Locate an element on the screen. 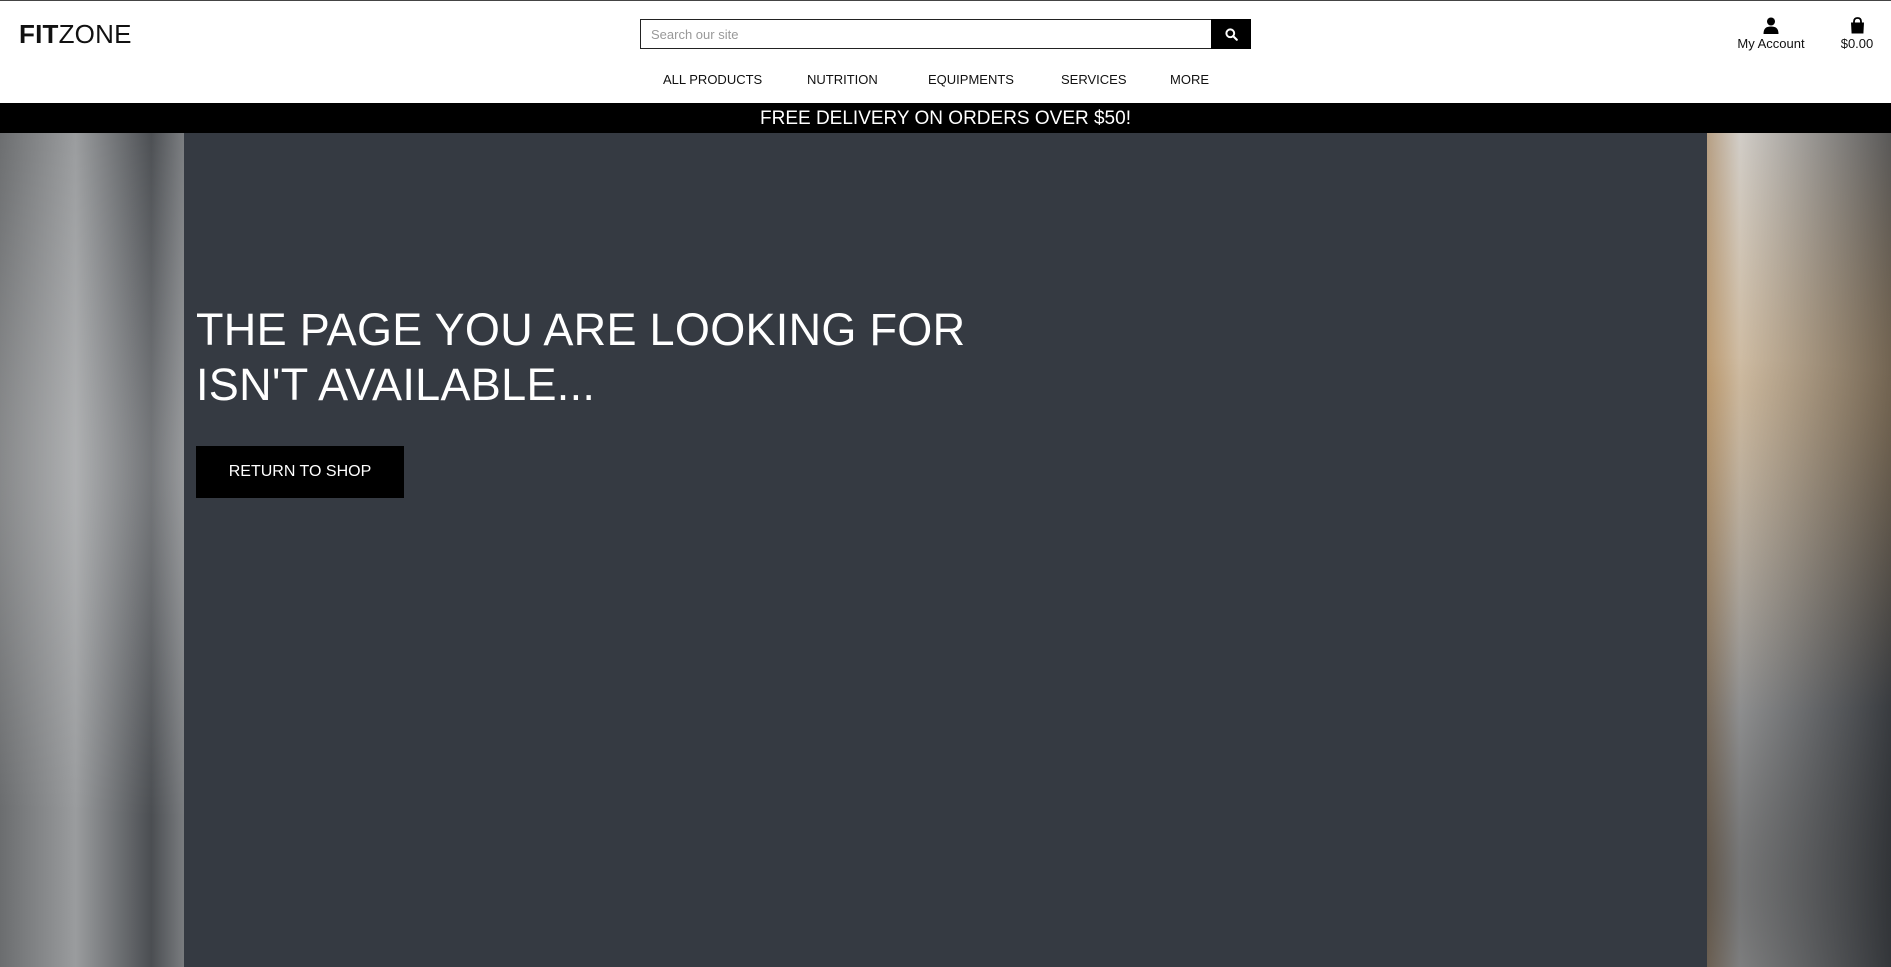  nav-more: MORE is located at coordinates (1189, 79).